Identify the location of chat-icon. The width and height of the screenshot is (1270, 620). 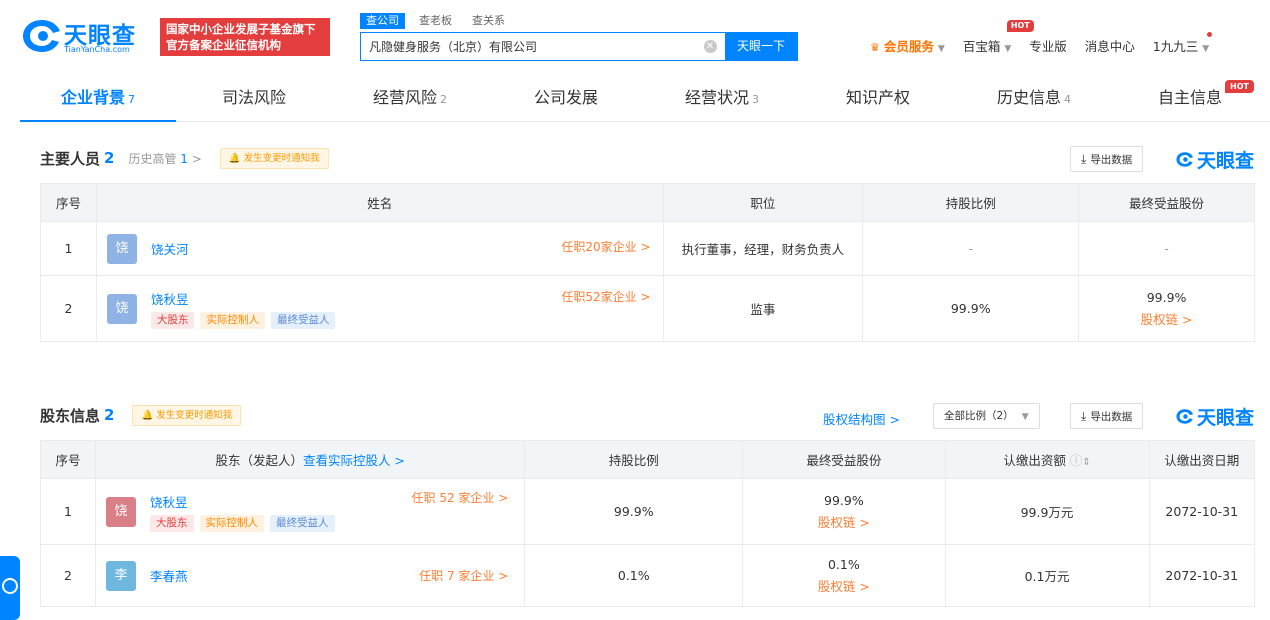
(10, 586).